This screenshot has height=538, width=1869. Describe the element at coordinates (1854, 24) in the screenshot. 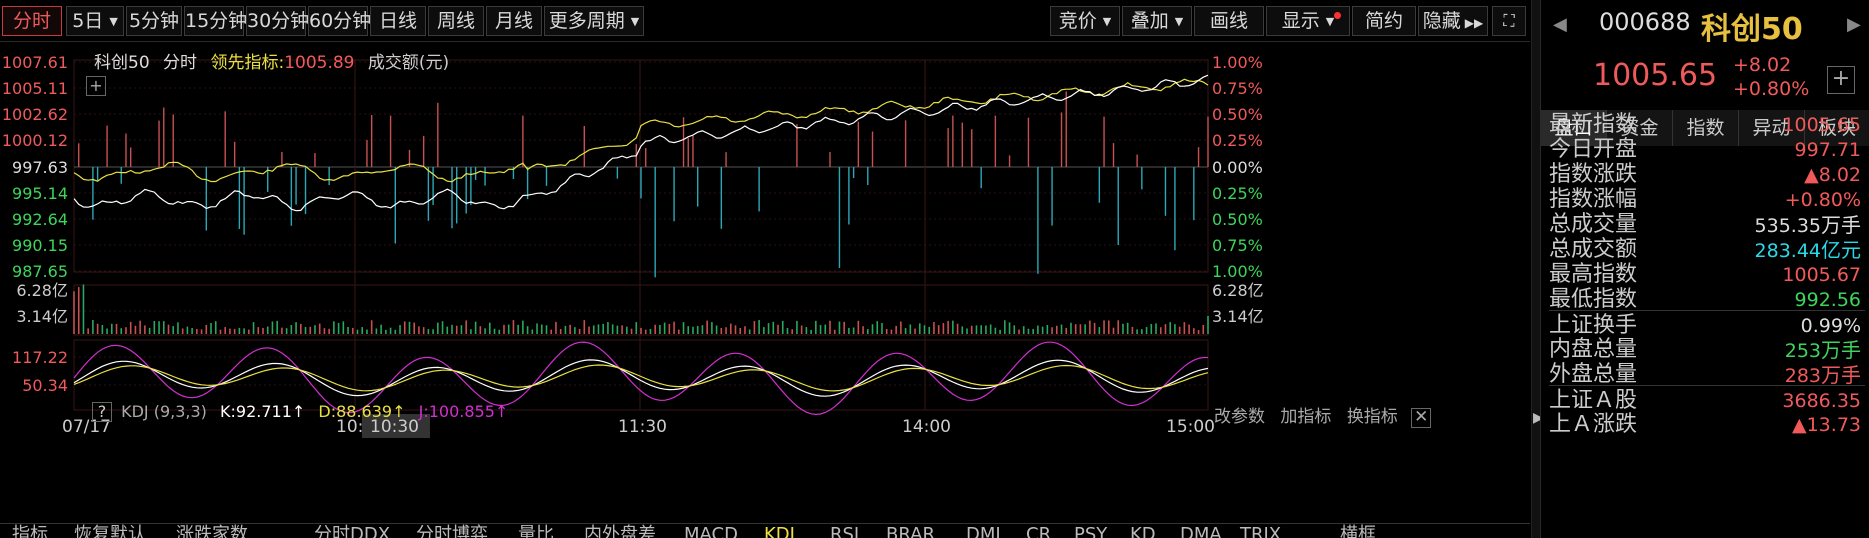

I see `next-arrow-icon: ▶` at that location.